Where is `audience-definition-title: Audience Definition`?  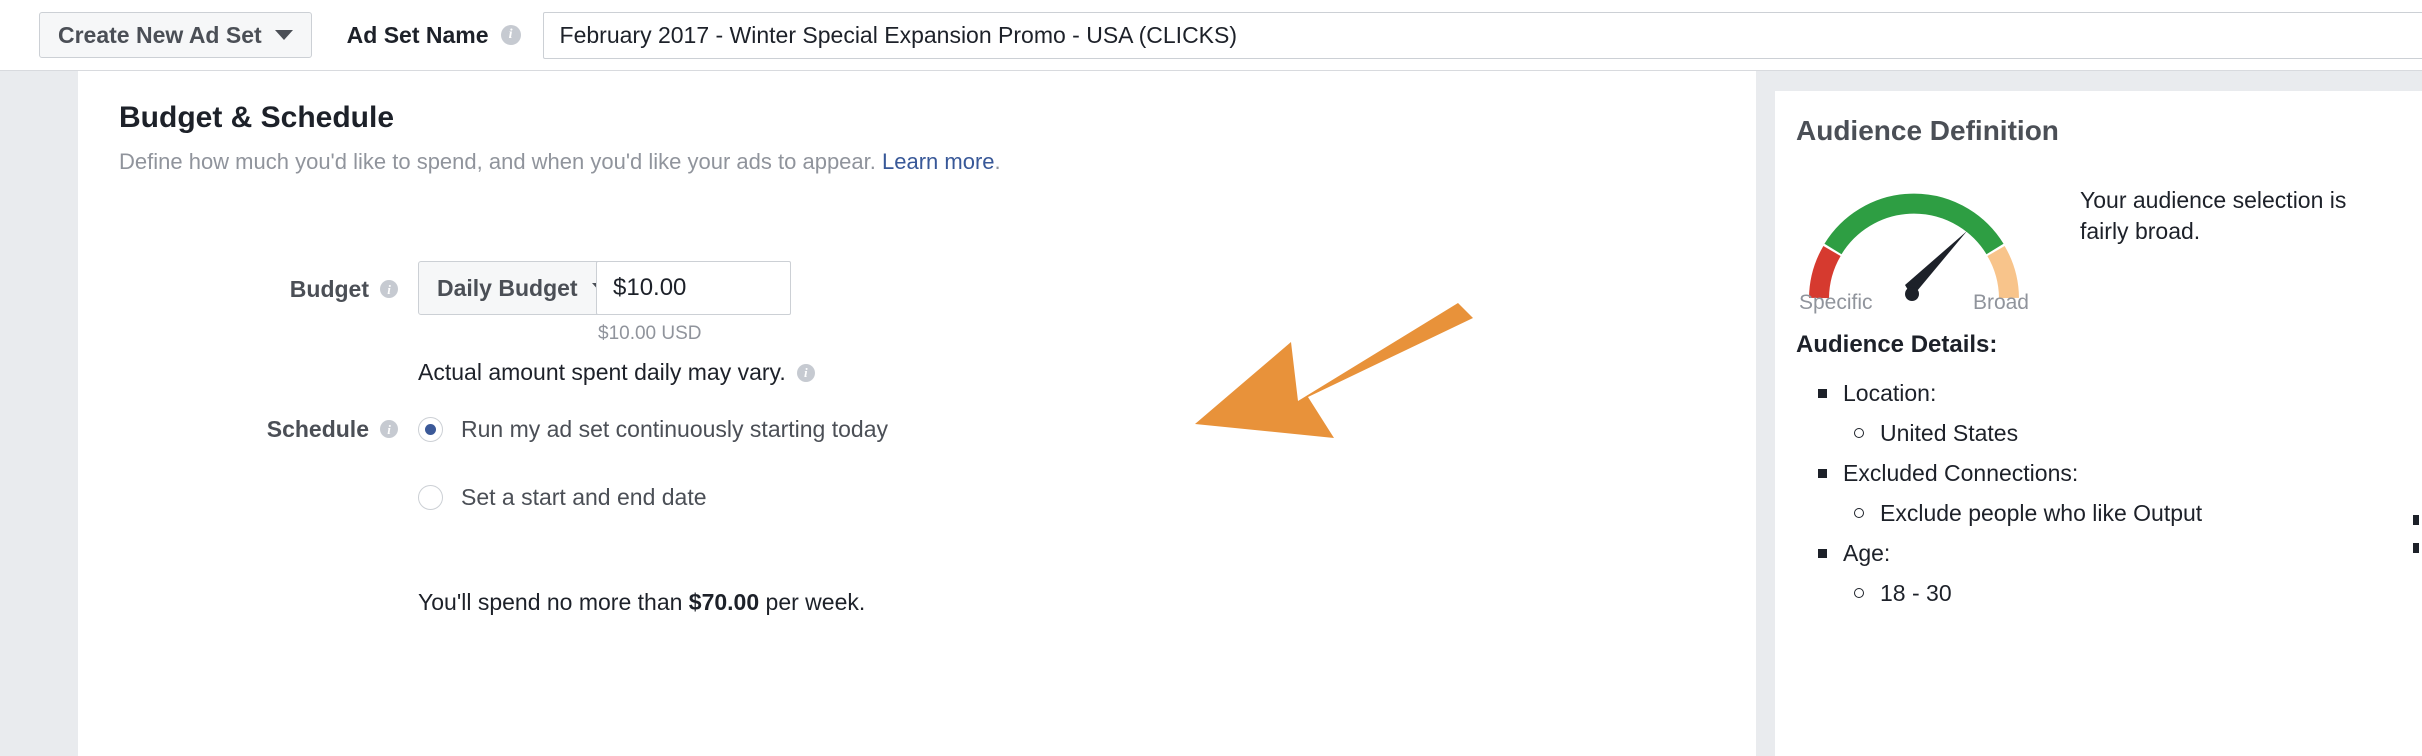
audience-definition-title: Audience Definition is located at coordinates (1927, 130).